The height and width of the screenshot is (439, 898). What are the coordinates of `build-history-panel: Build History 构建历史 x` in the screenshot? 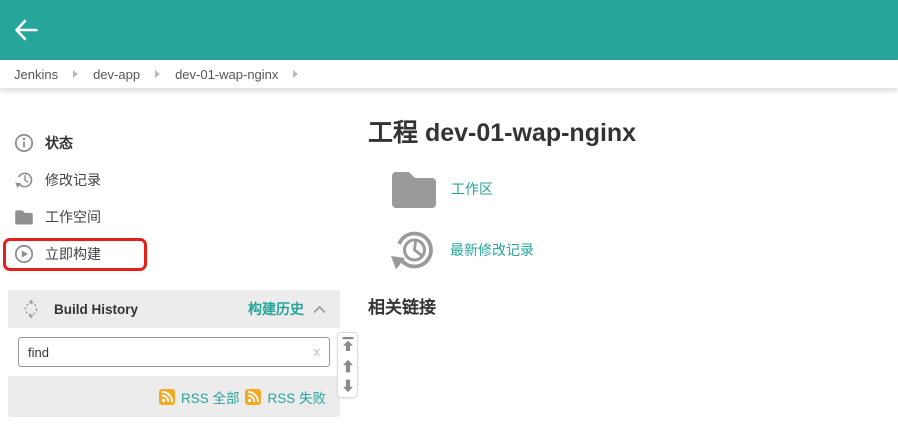 It's located at (174, 353).